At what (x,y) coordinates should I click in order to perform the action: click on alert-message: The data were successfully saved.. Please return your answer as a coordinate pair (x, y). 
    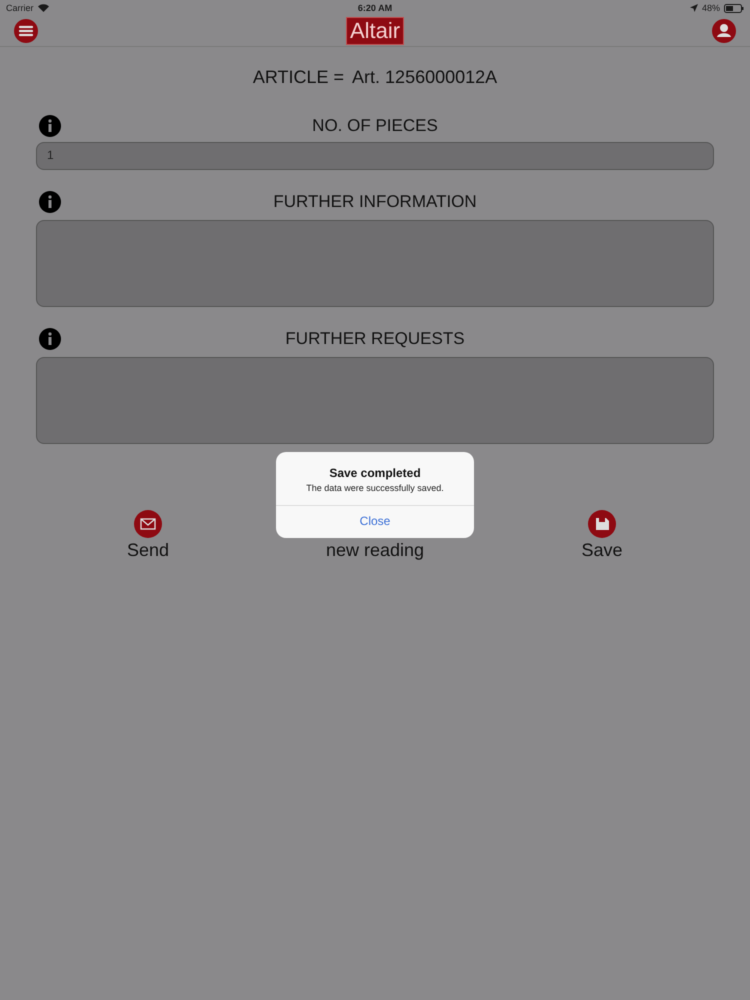
    Looking at the image, I should click on (375, 488).